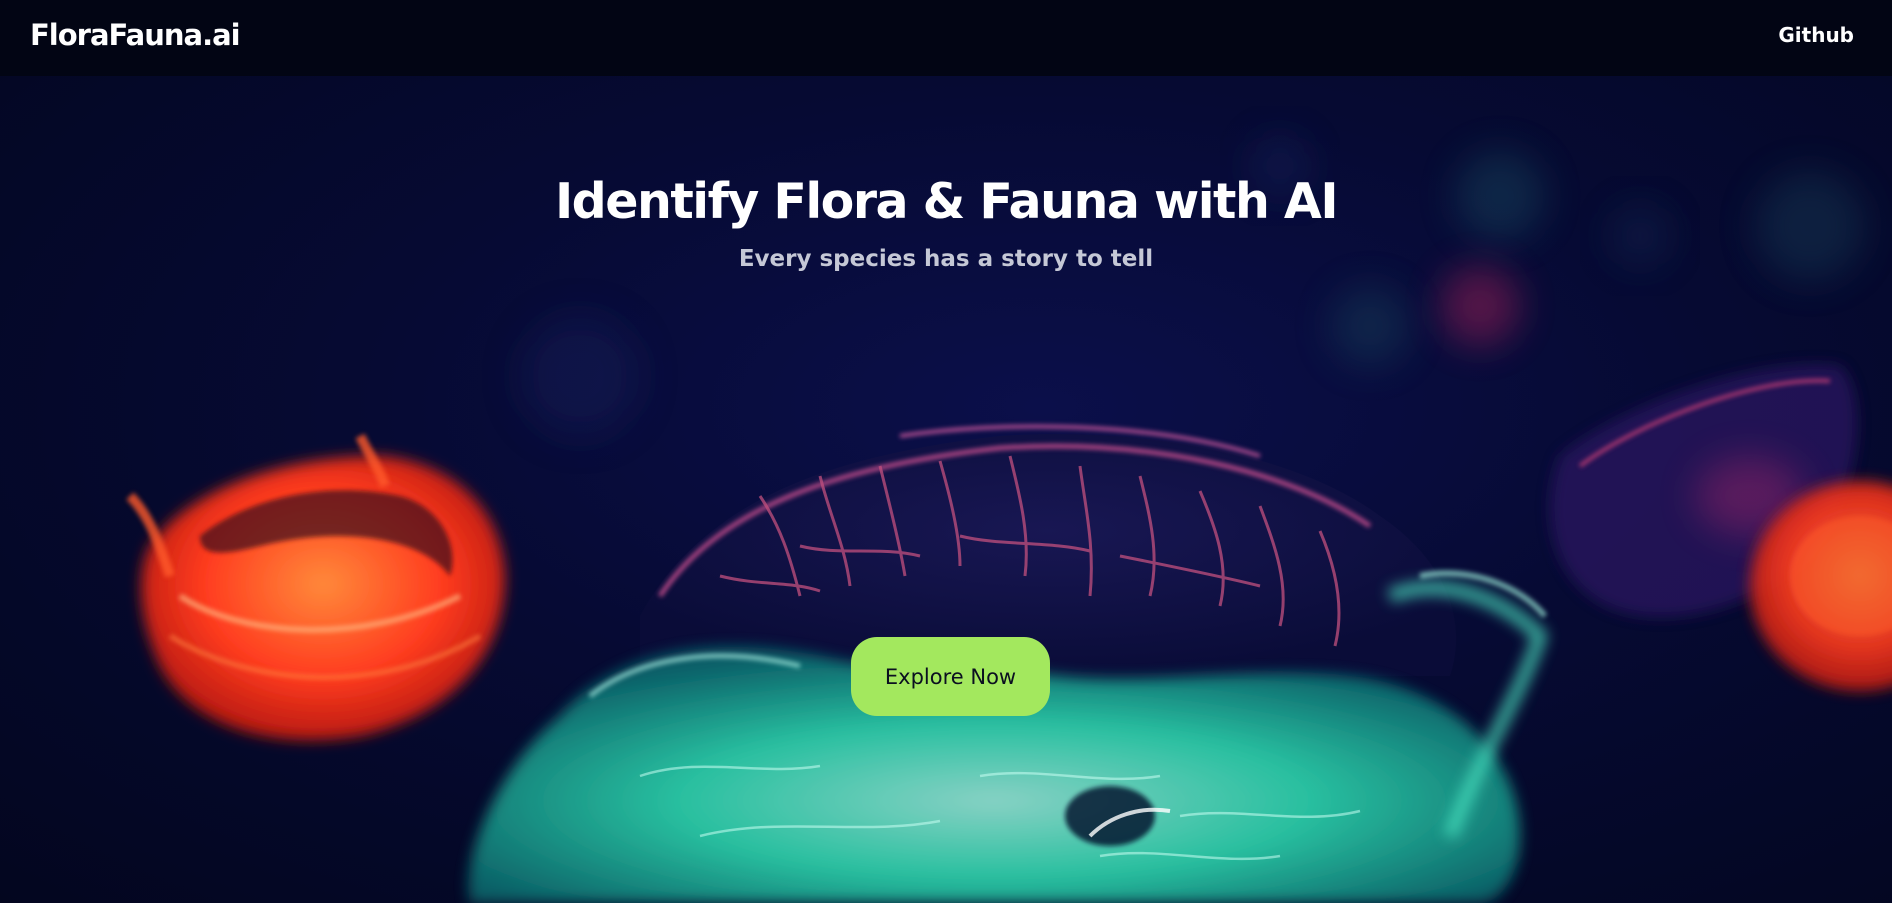 This screenshot has height=903, width=1892. I want to click on hero-subtitle: Every species has a story to tell, so click(946, 259).